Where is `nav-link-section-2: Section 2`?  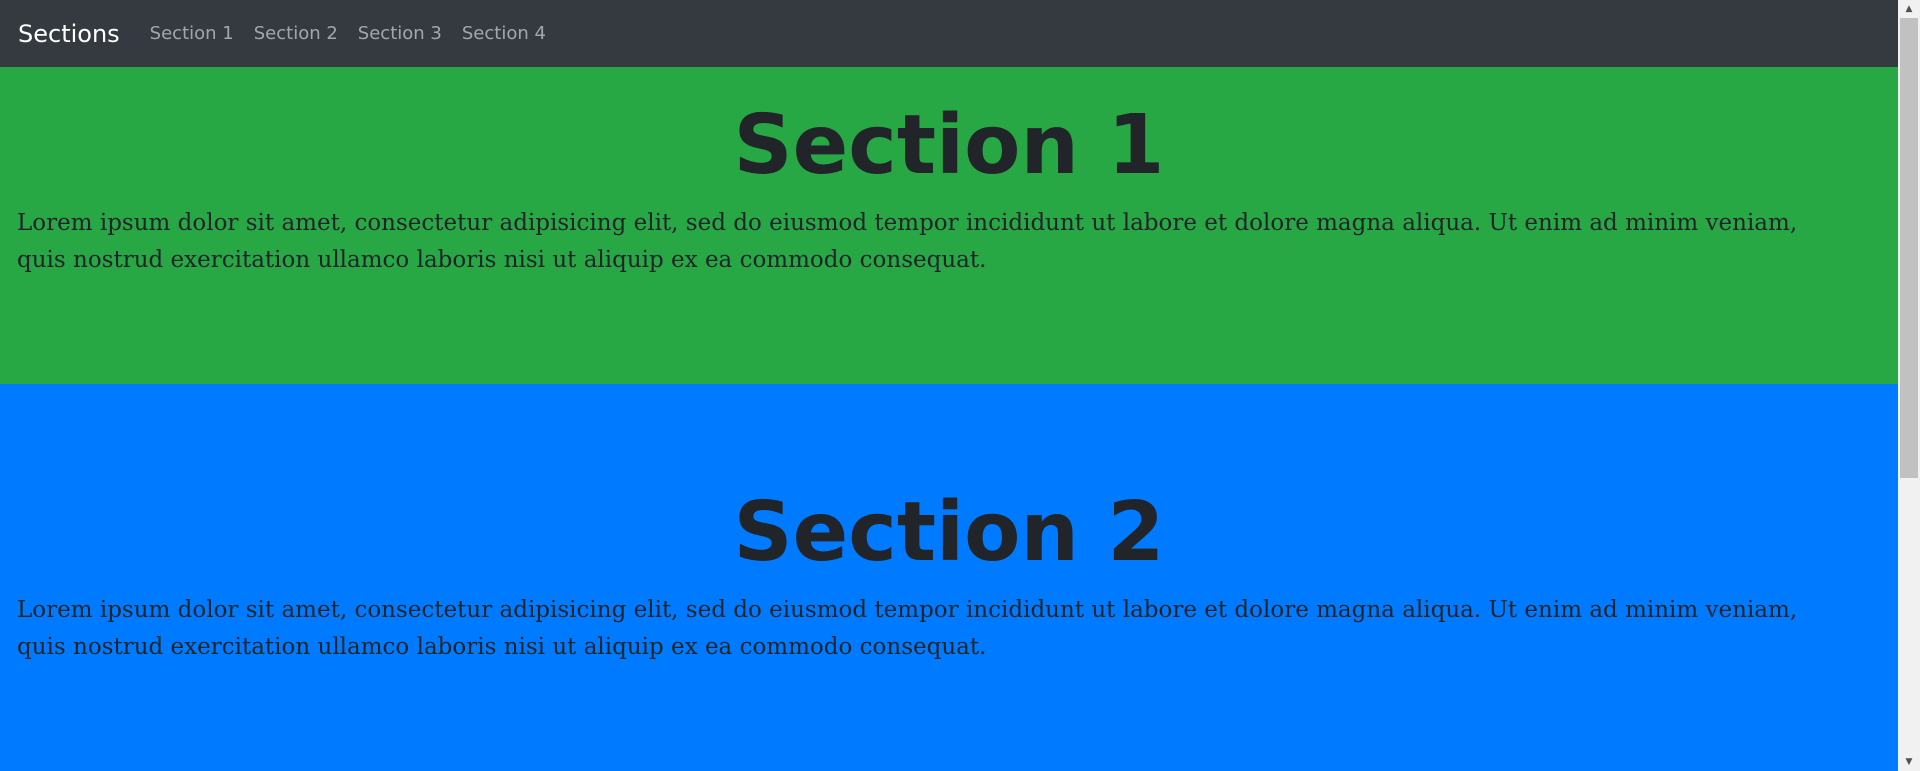 nav-link-section-2: Section 2 is located at coordinates (296, 33).